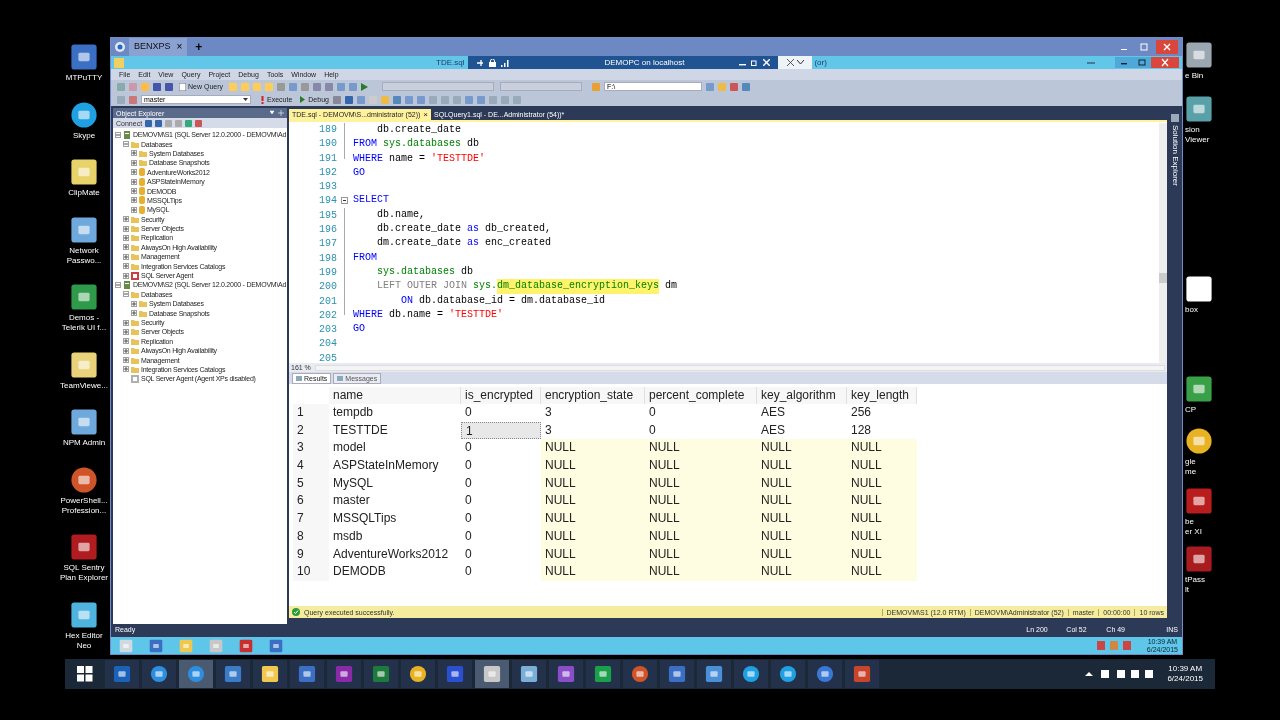  Describe the element at coordinates (1191, 467) in the screenshot. I see `desktop-icon-label: gle me` at that location.